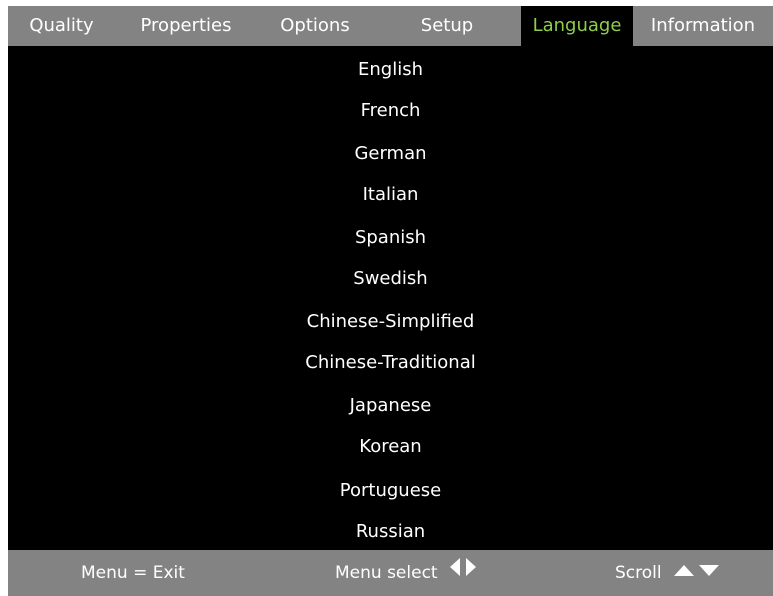 Image resolution: width=773 pixels, height=596 pixels. What do you see at coordinates (390, 111) in the screenshot?
I see `language-item-french: French` at bounding box center [390, 111].